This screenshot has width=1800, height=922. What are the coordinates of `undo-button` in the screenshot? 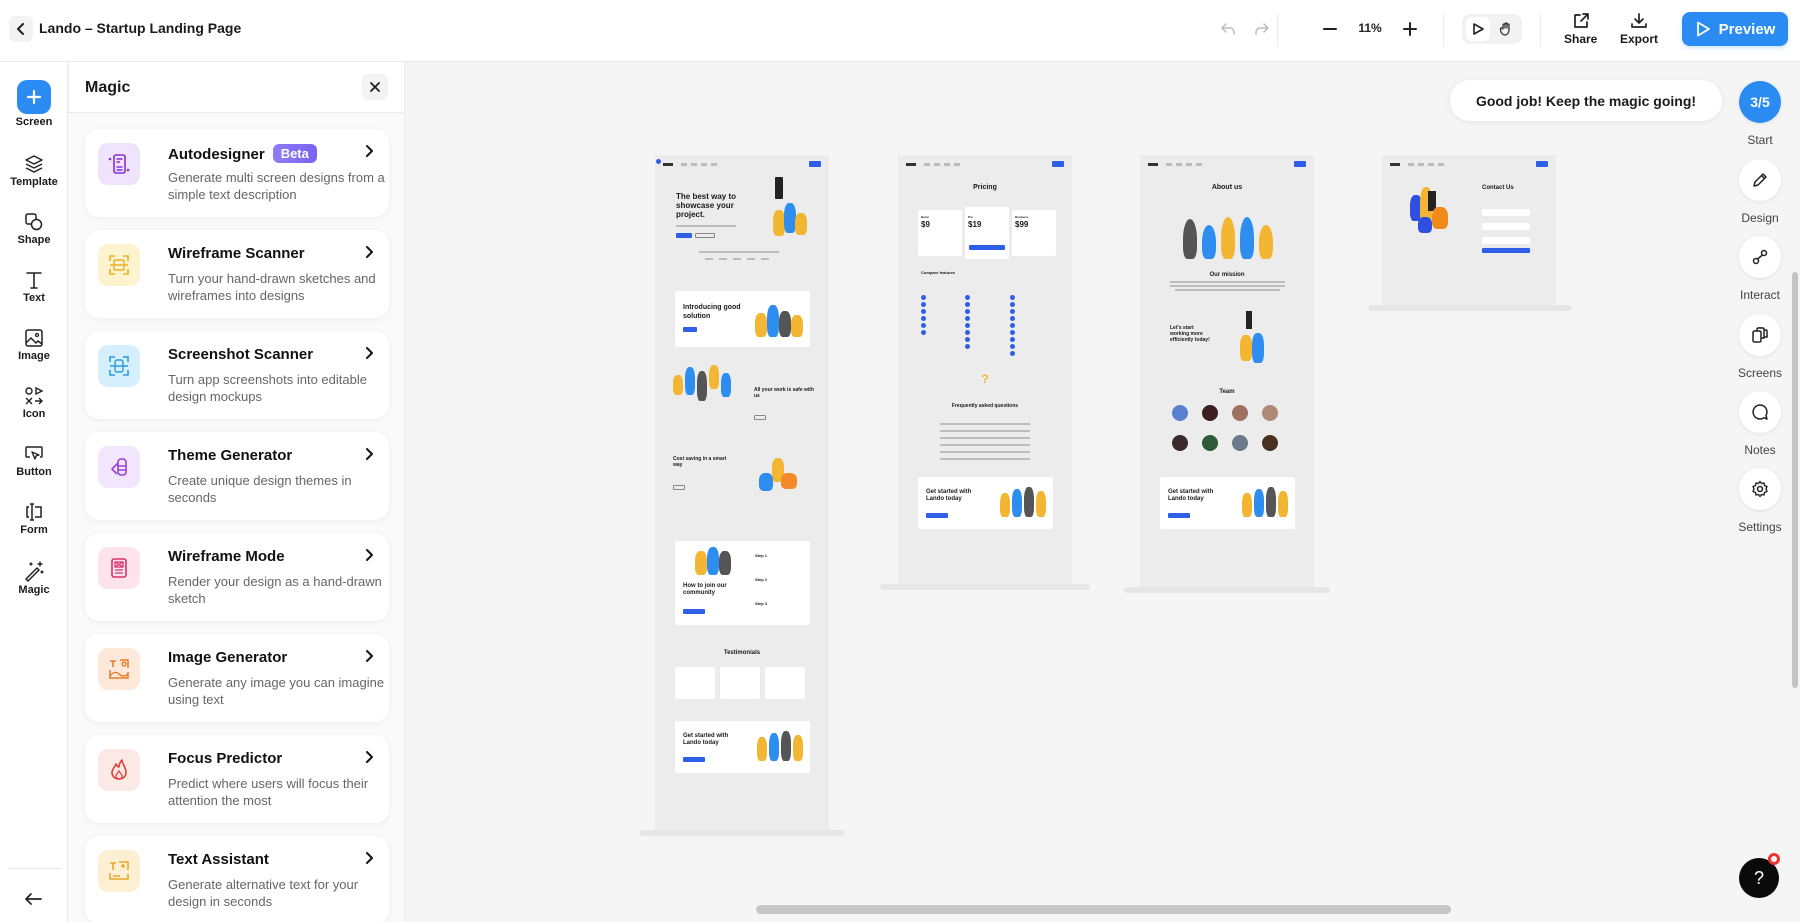 It's located at (1228, 29).